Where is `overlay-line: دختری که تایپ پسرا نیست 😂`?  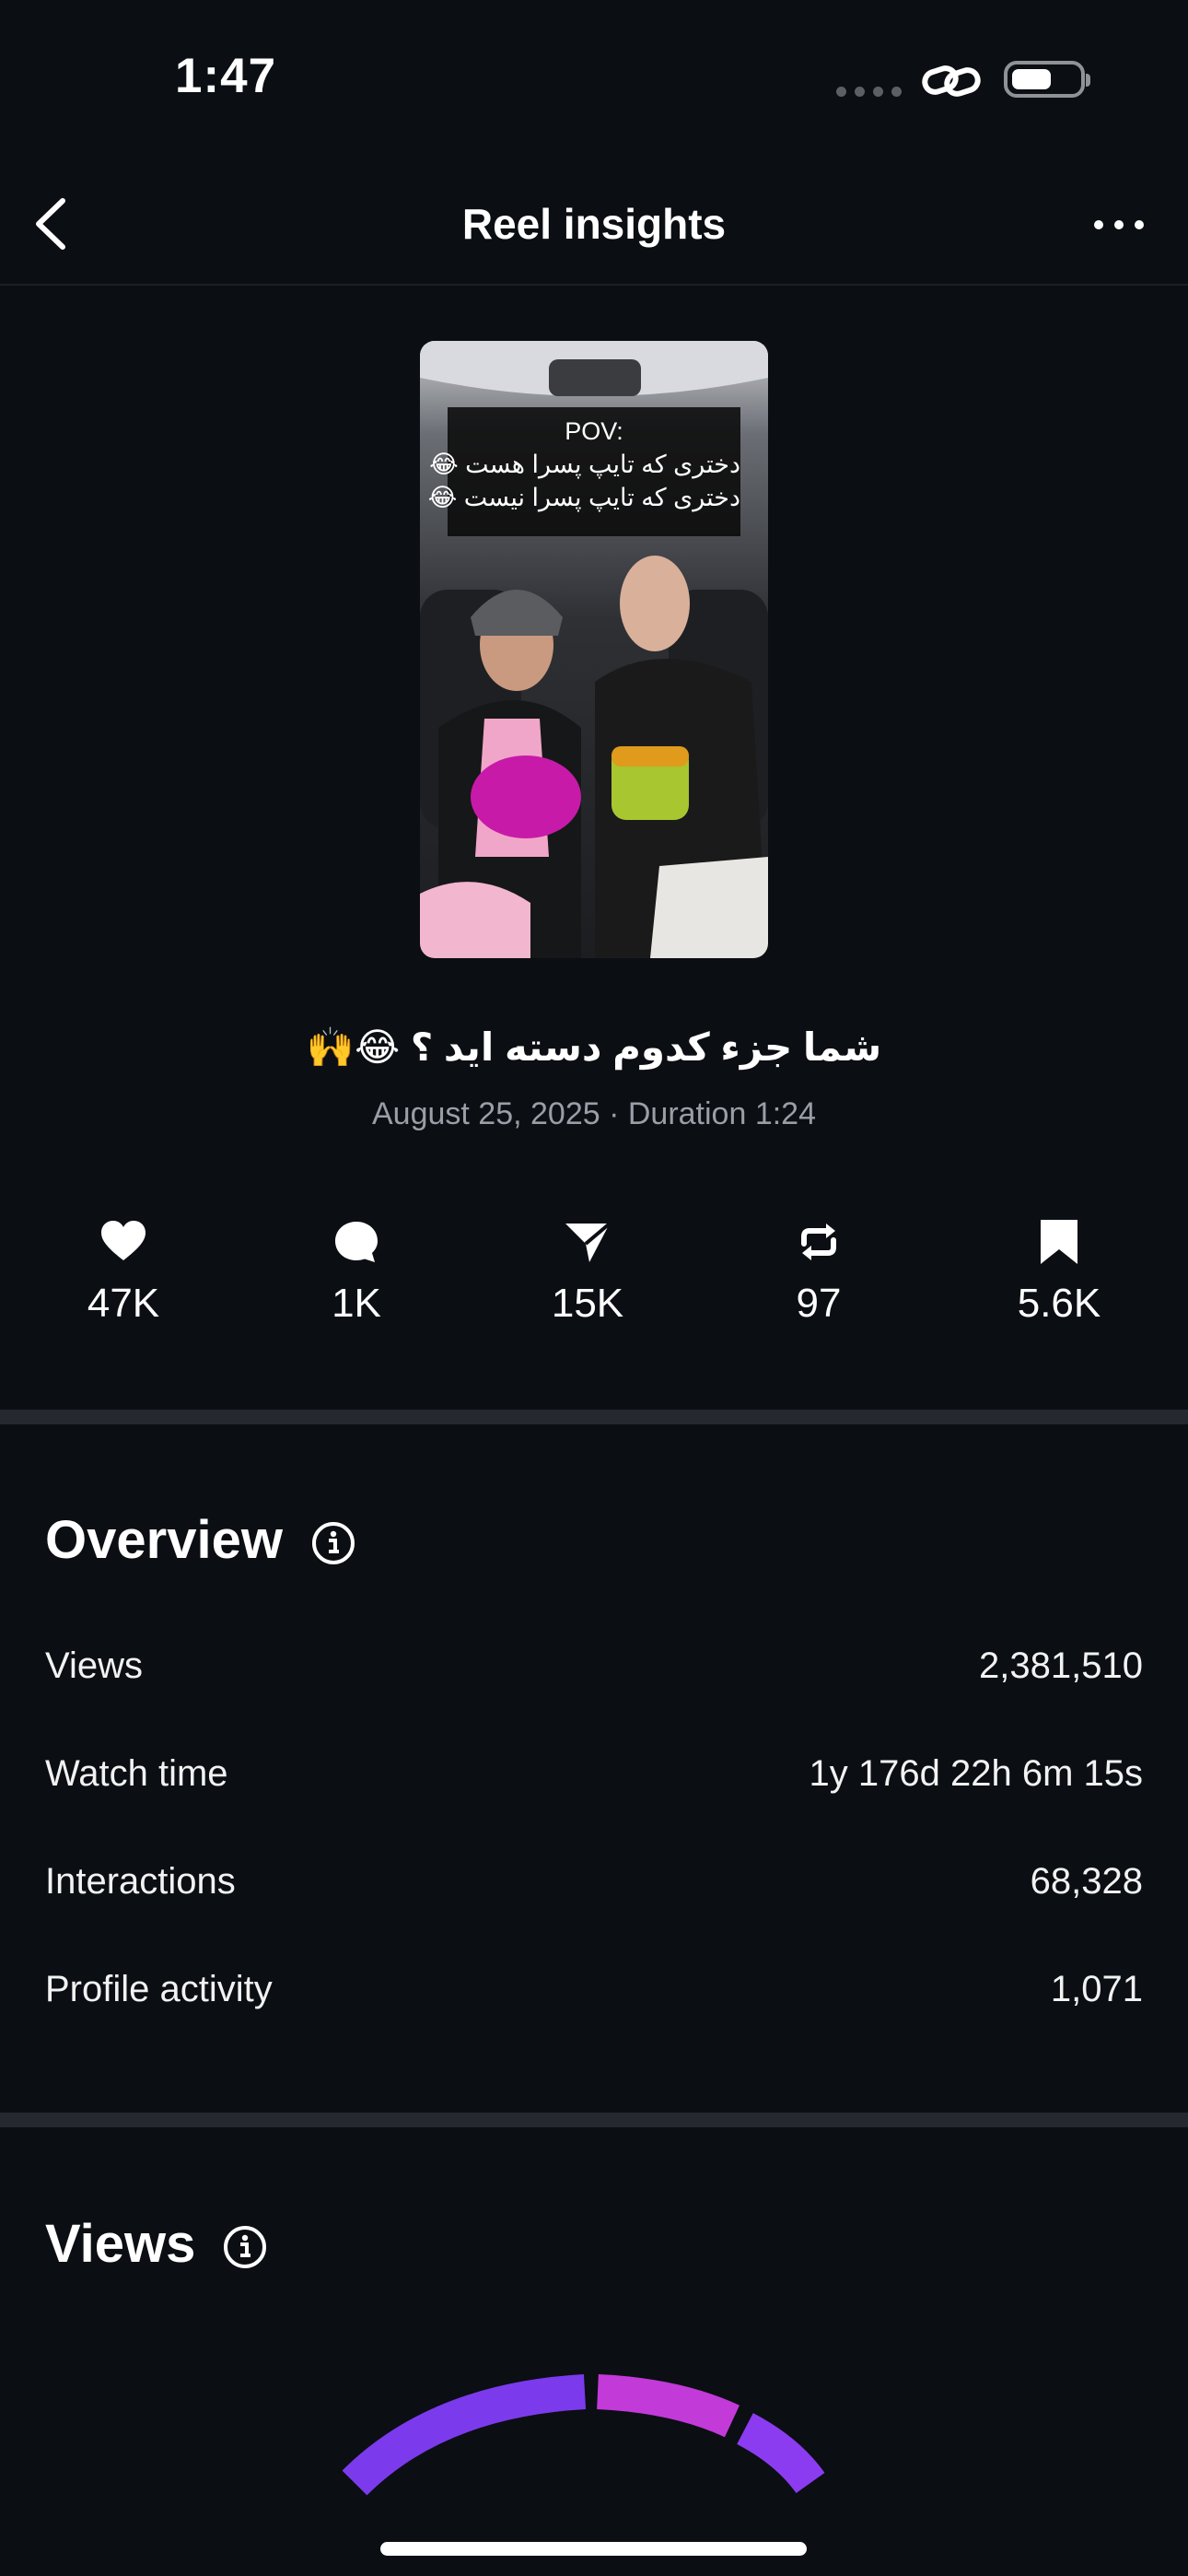 overlay-line: دختری که تایپ پسرا نیست 😂 is located at coordinates (583, 497).